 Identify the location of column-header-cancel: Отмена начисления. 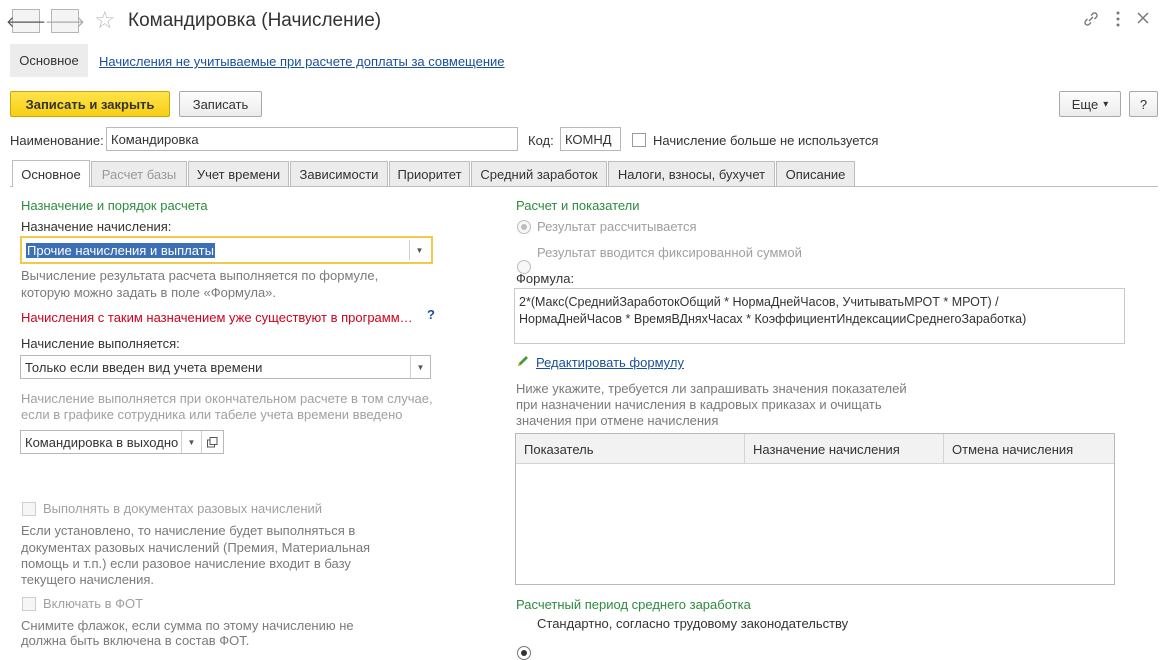
(1029, 449).